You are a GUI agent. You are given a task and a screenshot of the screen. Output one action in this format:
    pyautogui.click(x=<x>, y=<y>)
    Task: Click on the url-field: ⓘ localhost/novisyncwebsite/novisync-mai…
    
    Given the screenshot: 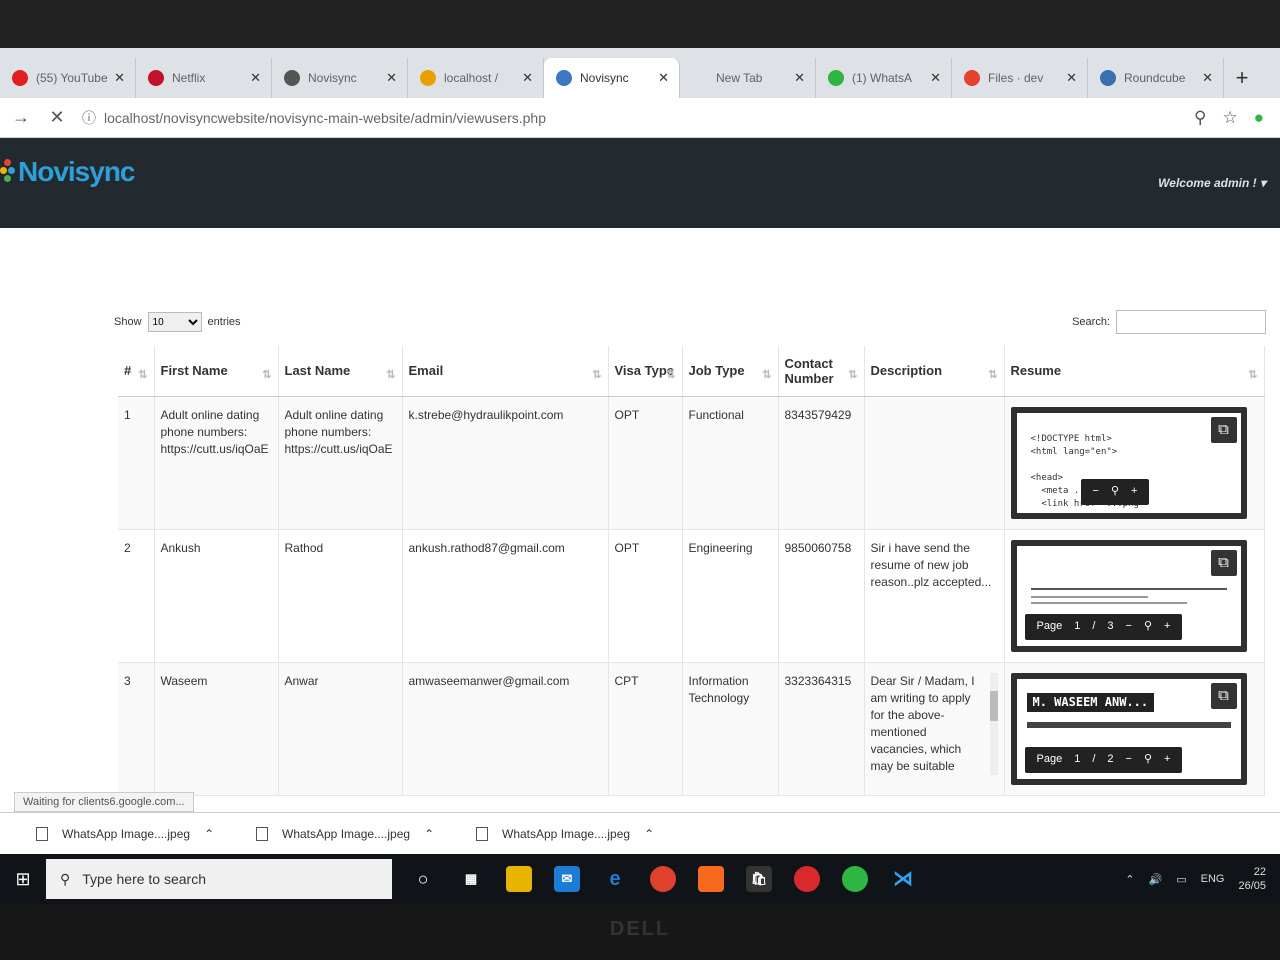 What is the action you would take?
    pyautogui.click(x=631, y=118)
    